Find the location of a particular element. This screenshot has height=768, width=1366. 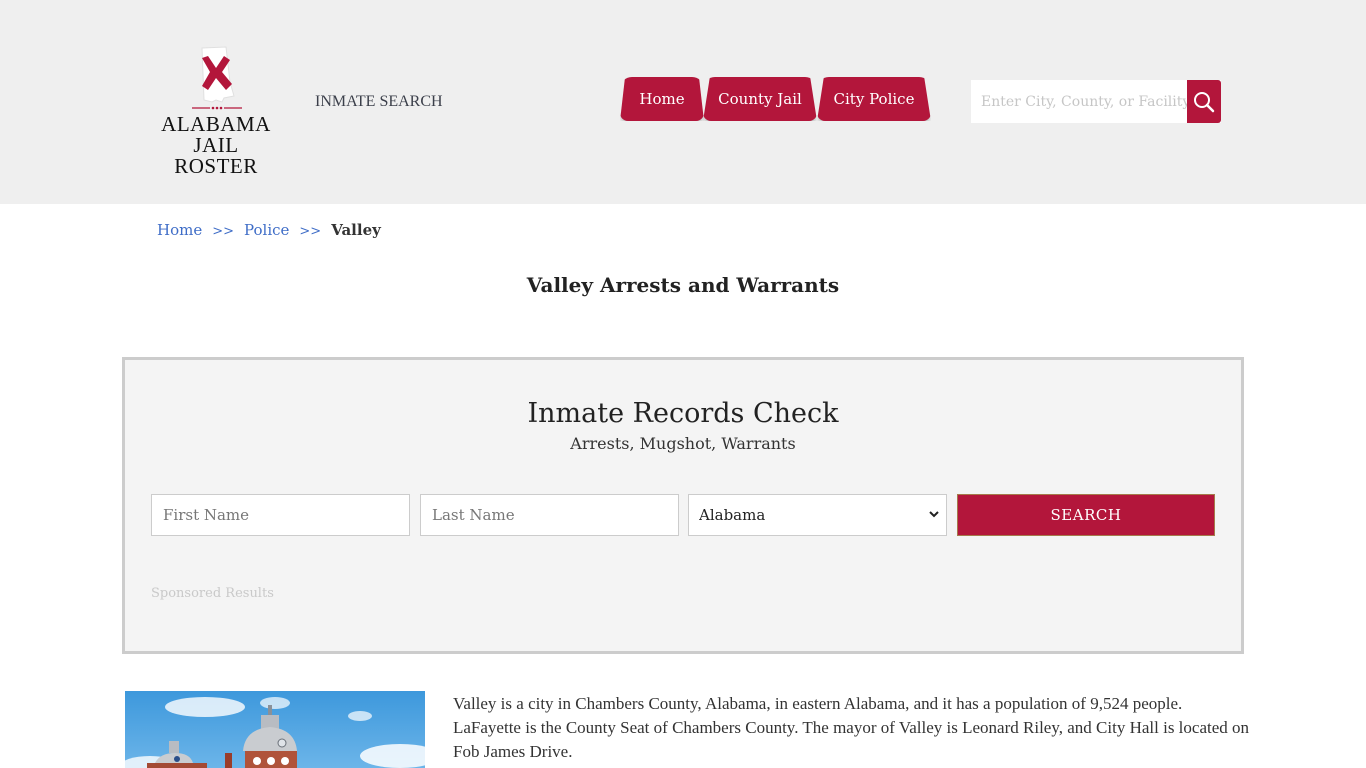

logo-text: ALABAMA JAIL ROSTER is located at coordinates (216, 145).